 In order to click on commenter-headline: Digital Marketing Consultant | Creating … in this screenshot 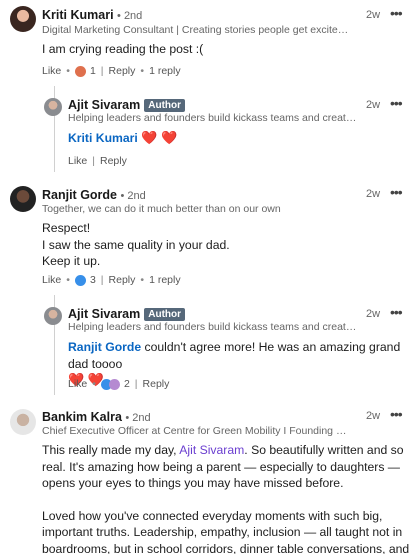, I will do `click(197, 30)`.